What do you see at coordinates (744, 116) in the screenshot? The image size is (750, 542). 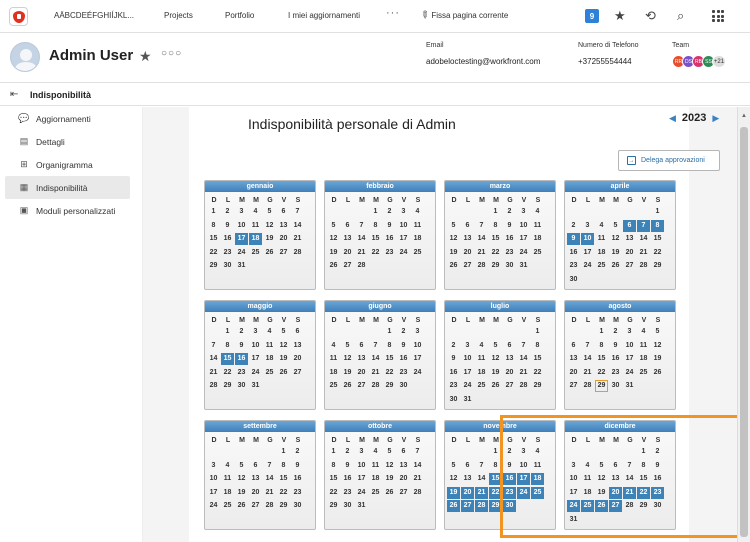 I see `scroll-up-icon: ▲` at bounding box center [744, 116].